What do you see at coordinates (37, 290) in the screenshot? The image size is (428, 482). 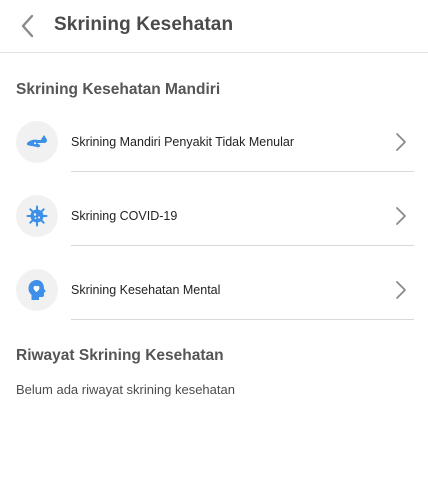 I see `head-heart-icon` at bounding box center [37, 290].